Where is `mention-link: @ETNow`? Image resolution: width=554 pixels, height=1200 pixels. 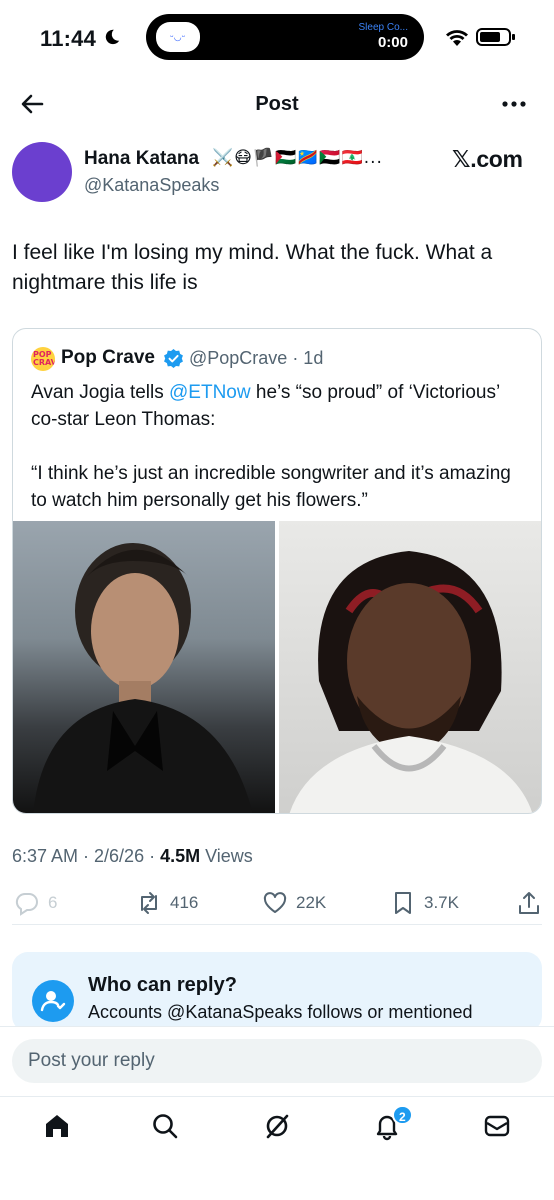 mention-link: @ETNow is located at coordinates (210, 392).